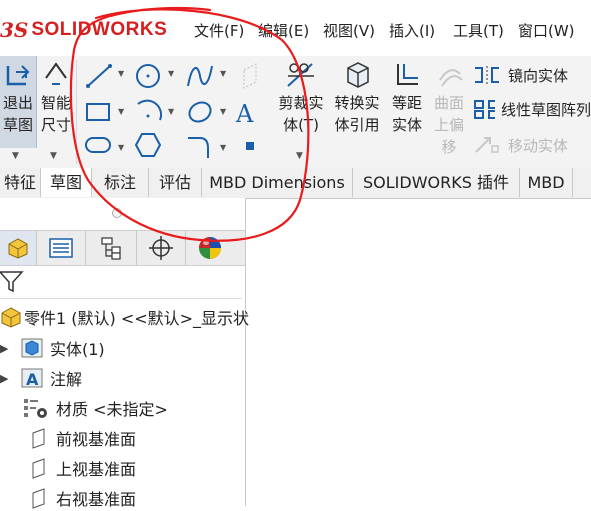 This screenshot has width=591, height=511. What do you see at coordinates (206, 112) in the screenshot?
I see `ellipse-icon: ▼` at bounding box center [206, 112].